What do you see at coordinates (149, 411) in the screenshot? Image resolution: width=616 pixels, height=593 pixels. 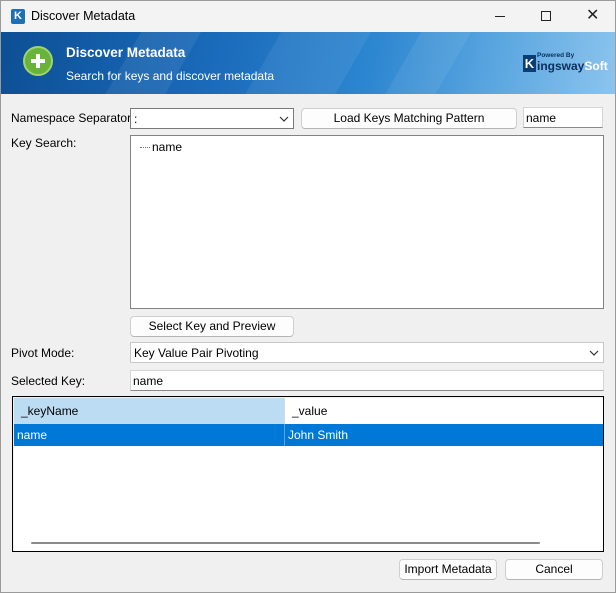 I see `column-header-keyname: _keyName` at bounding box center [149, 411].